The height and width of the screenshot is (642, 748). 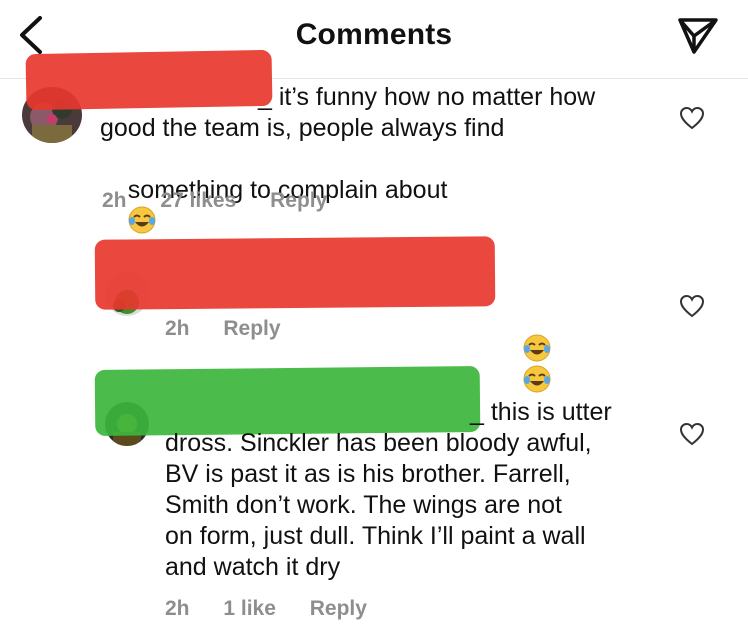 I want to click on comment-text-line: dross. Sinckler has been bloody awful,, so click(x=378, y=443).